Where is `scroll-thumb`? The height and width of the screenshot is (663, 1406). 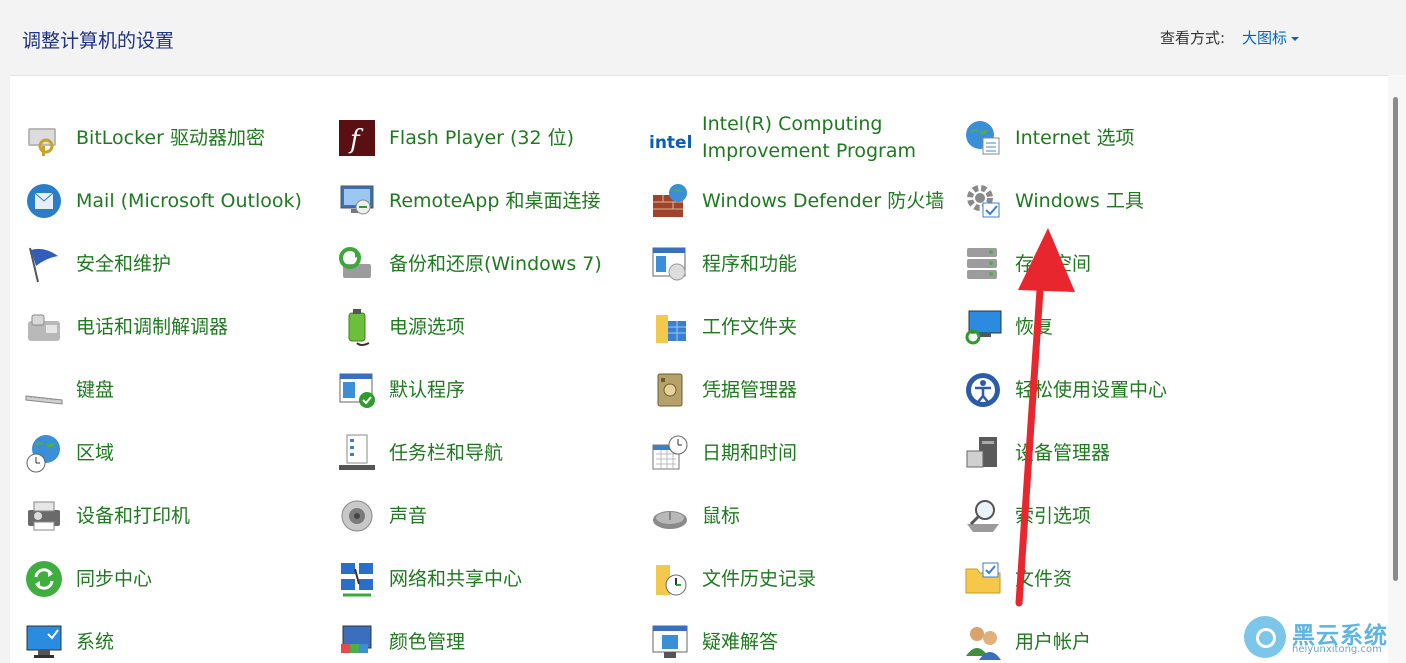 scroll-thumb is located at coordinates (1395, 339).